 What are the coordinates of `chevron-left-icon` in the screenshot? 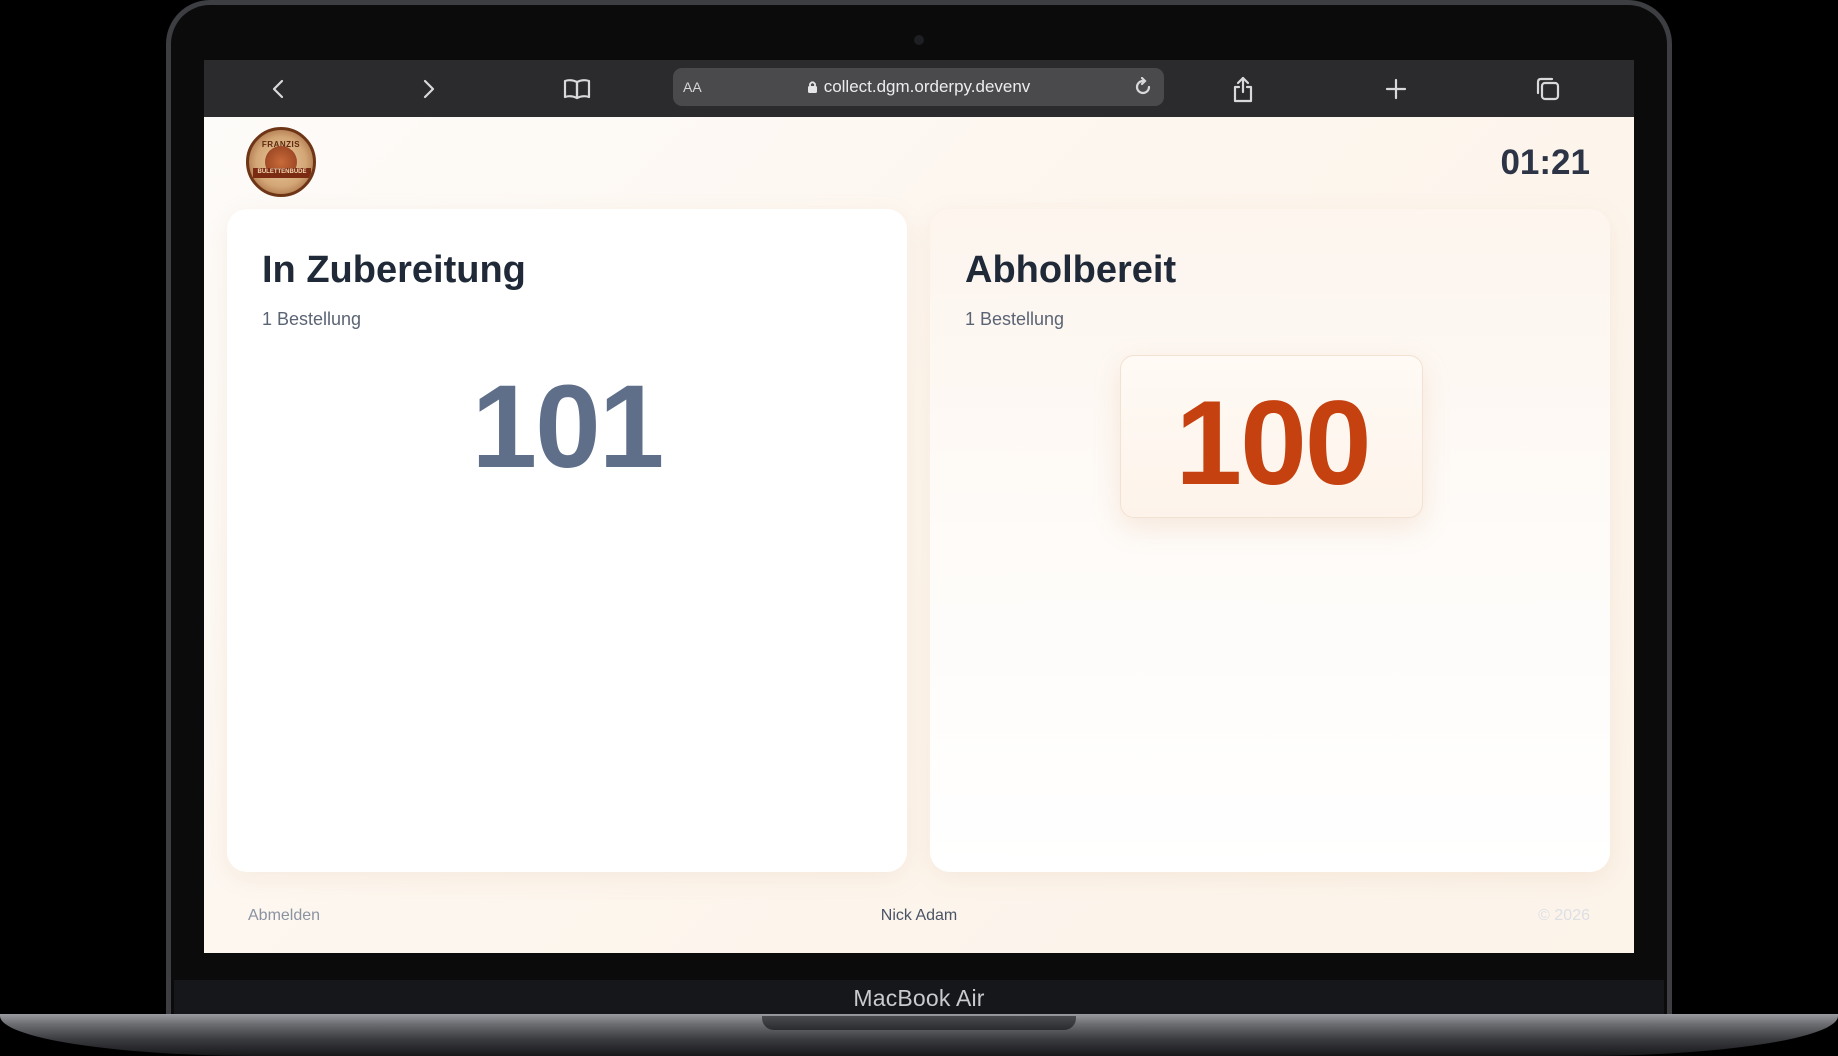 It's located at (278, 89).